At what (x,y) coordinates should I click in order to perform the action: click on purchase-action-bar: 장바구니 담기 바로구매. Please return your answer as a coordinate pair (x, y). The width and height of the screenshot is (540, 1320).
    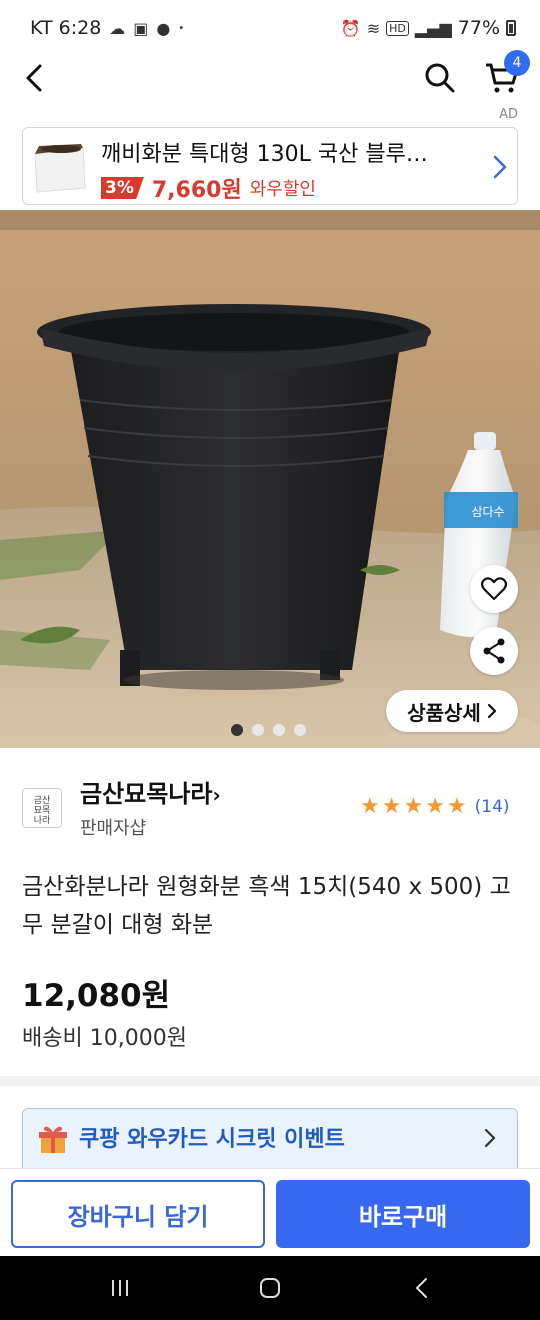
    Looking at the image, I should click on (270, 1212).